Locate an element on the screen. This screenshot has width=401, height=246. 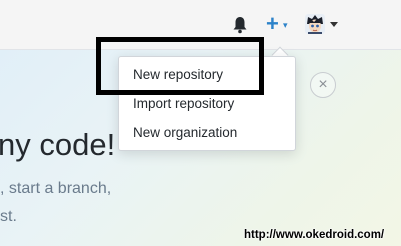
plus-icon: + is located at coordinates (272, 23).